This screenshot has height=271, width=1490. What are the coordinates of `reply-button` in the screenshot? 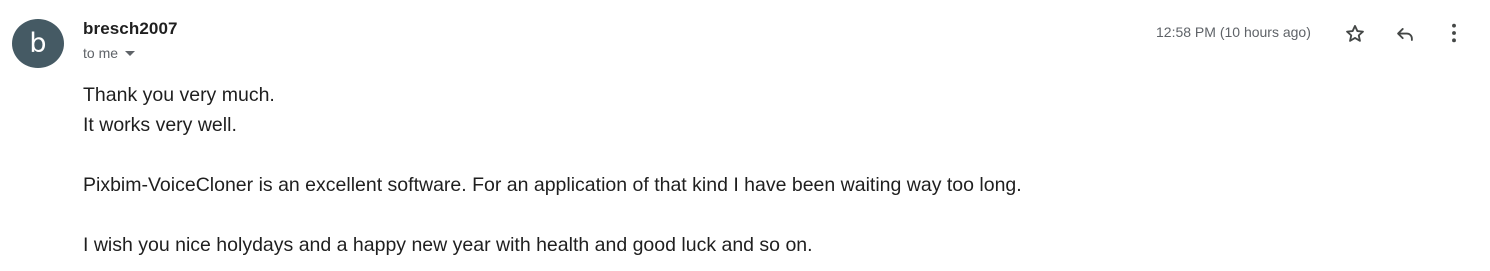 It's located at (1405, 34).